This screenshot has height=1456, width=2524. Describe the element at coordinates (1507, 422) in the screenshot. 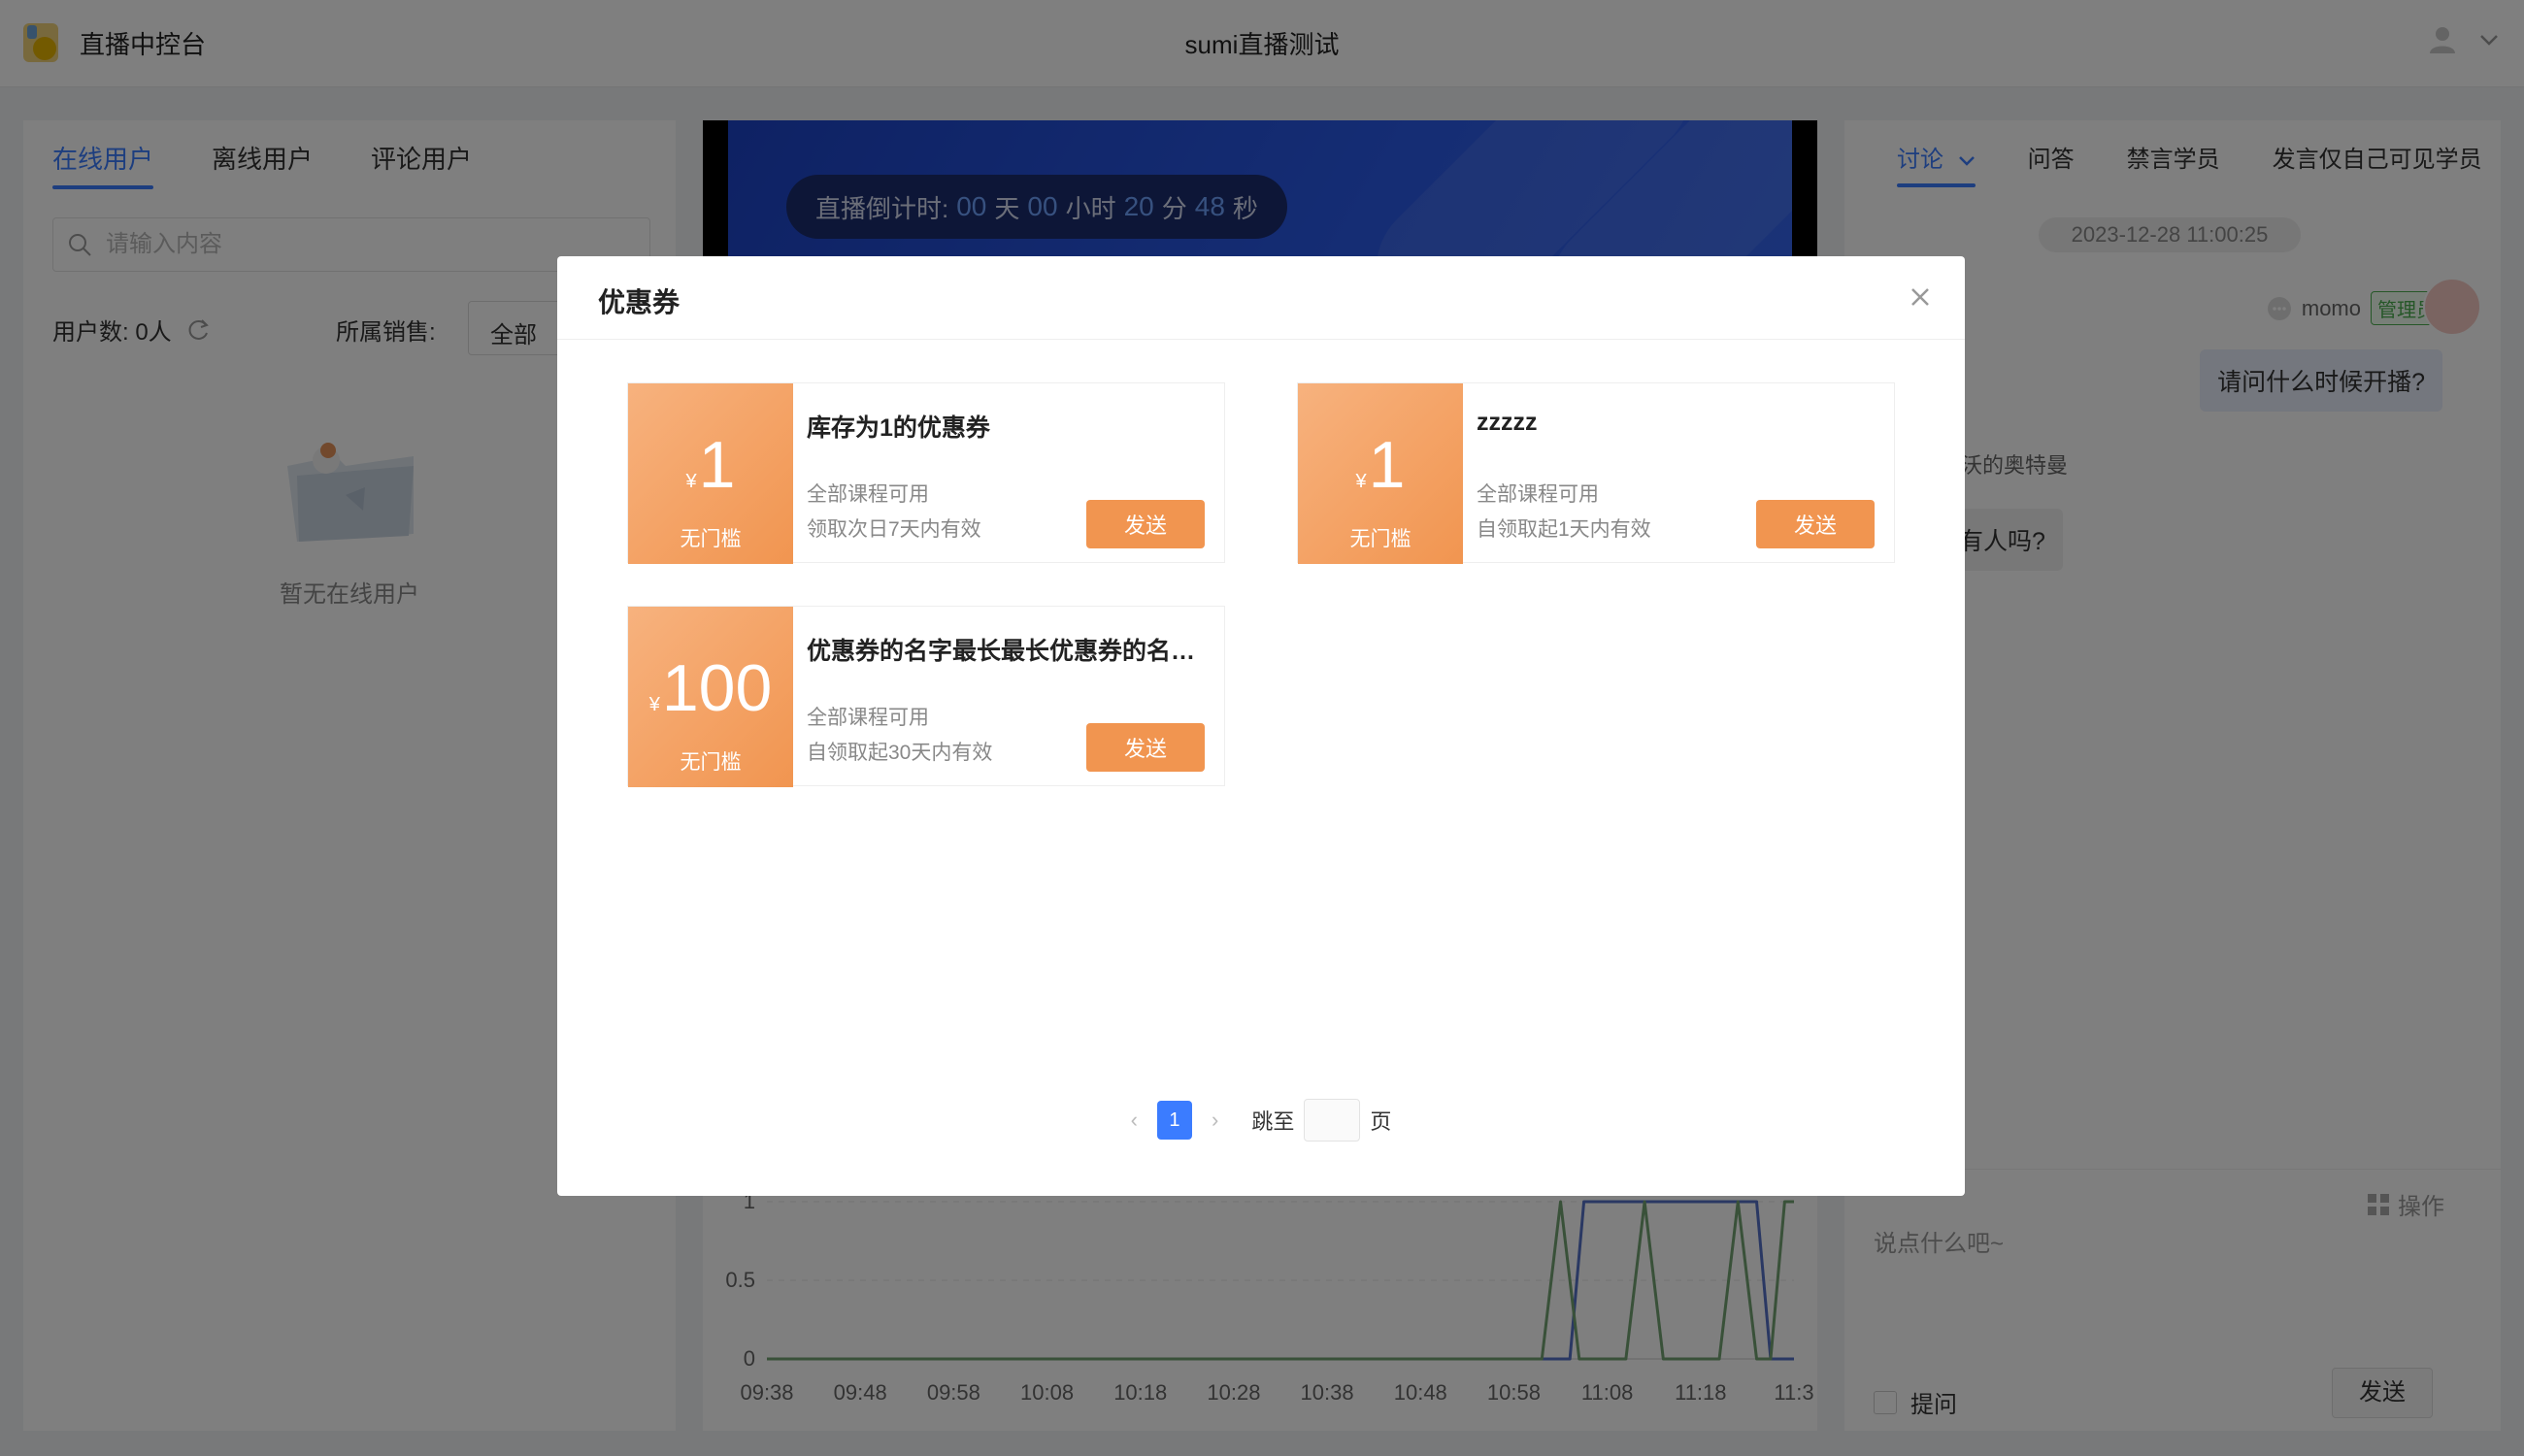

I see `coupon-name: zzzzz` at that location.